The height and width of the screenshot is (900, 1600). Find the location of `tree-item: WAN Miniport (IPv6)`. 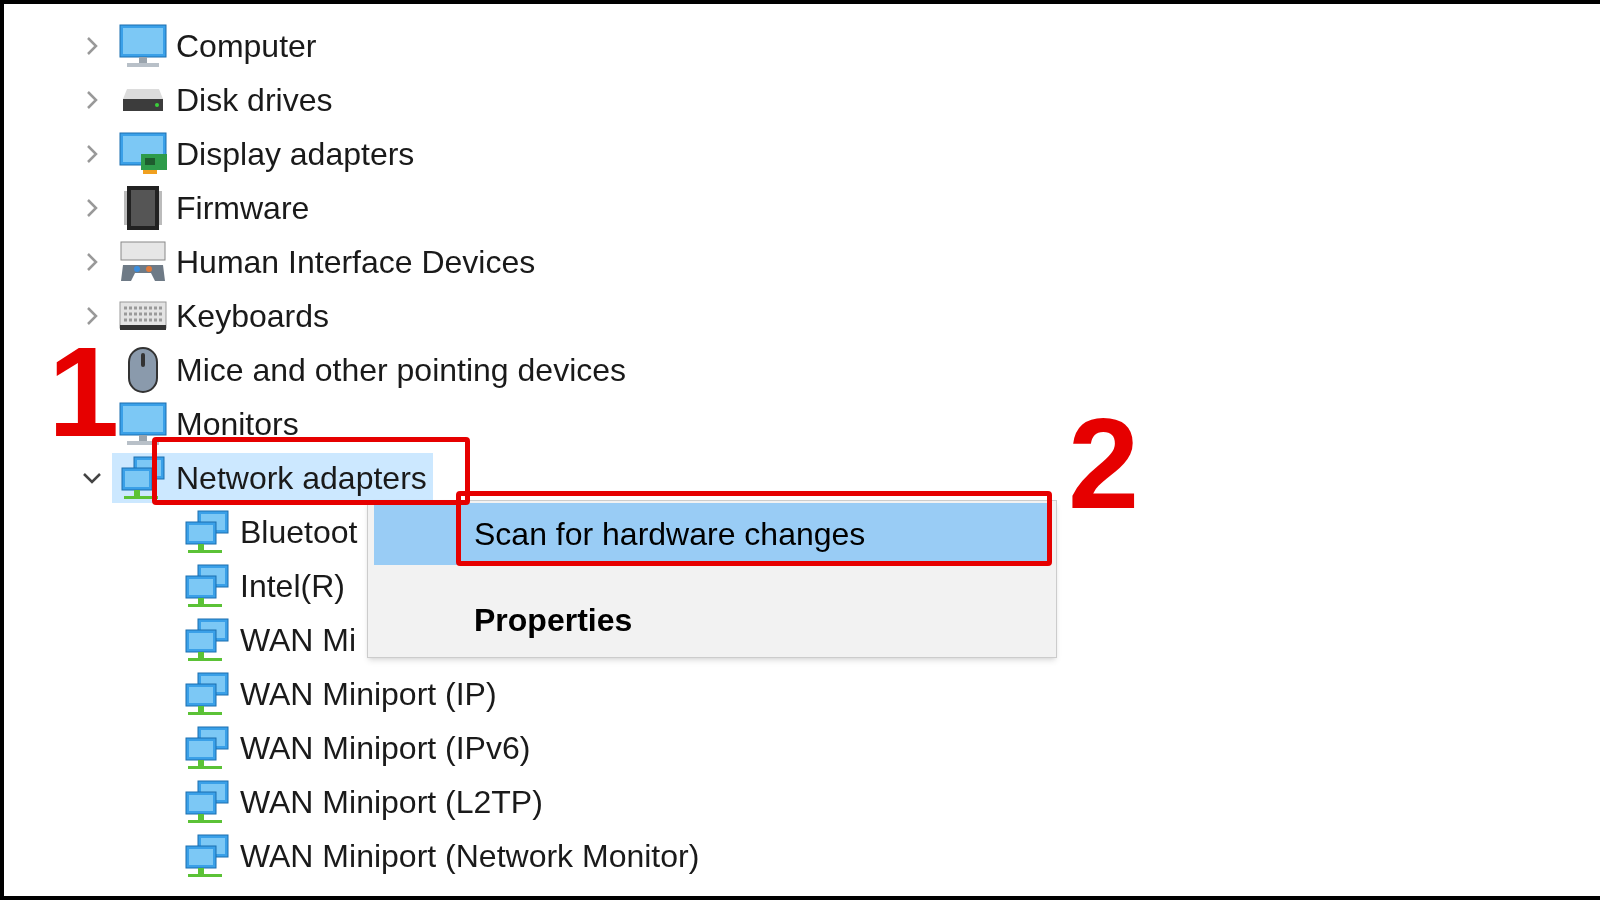

tree-item: WAN Miniport (IPv6) is located at coordinates (356, 748).